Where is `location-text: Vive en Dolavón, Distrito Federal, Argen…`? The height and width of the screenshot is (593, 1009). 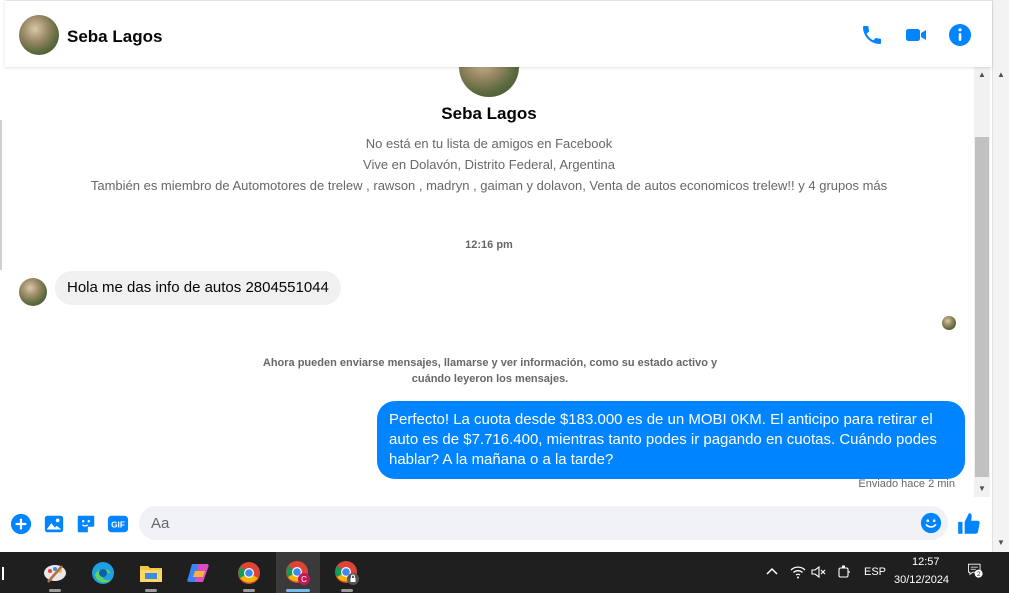 location-text: Vive en Dolavón, Distrito Federal, Argen… is located at coordinates (489, 164).